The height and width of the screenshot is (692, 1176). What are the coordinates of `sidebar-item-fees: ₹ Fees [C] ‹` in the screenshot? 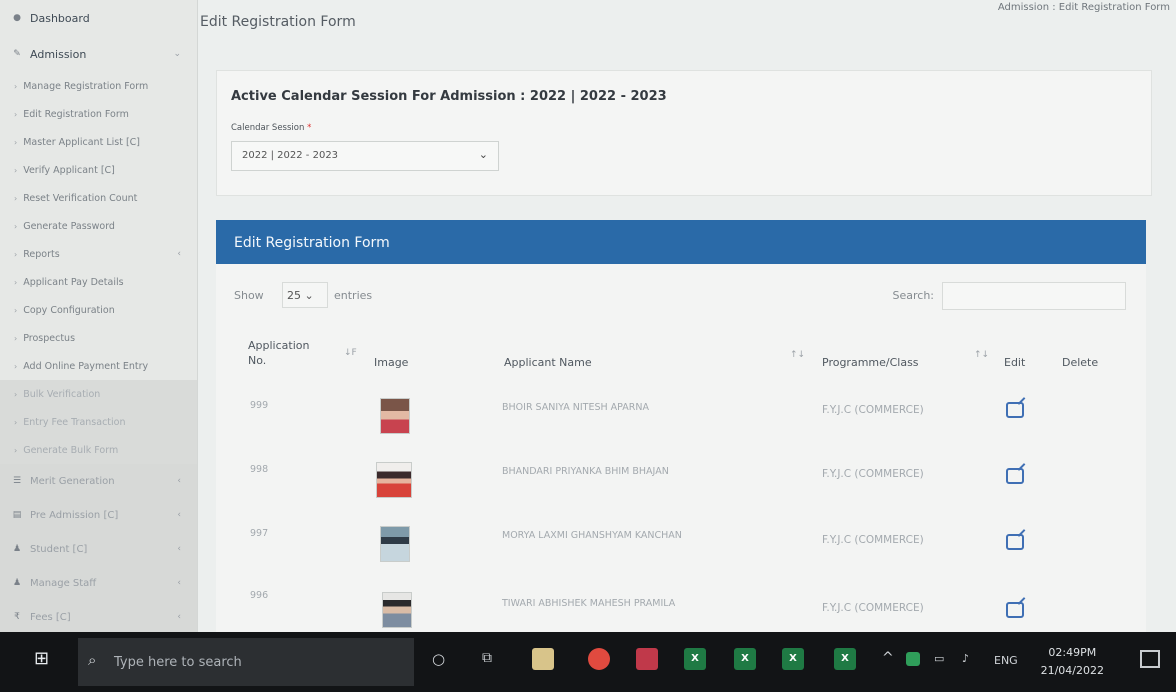 It's located at (98, 617).